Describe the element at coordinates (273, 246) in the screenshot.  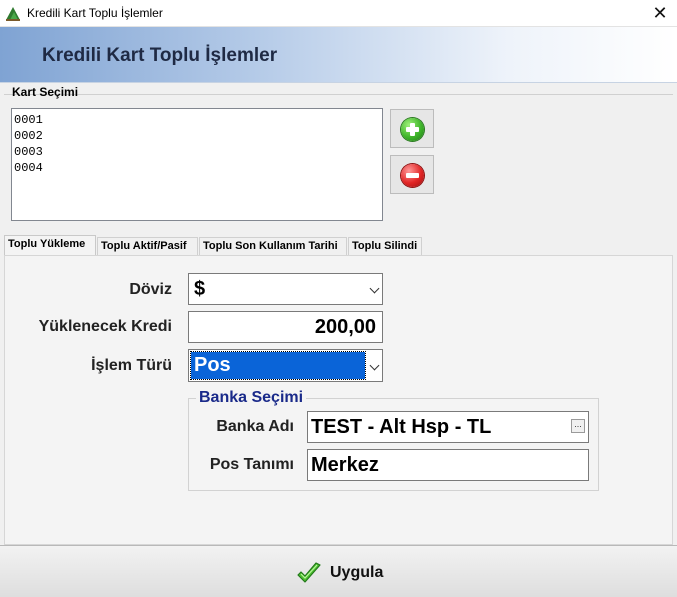
I see `tab-toplu-son-kullanim-tarihi: Toplu Son Kullanım Tarihi` at that location.